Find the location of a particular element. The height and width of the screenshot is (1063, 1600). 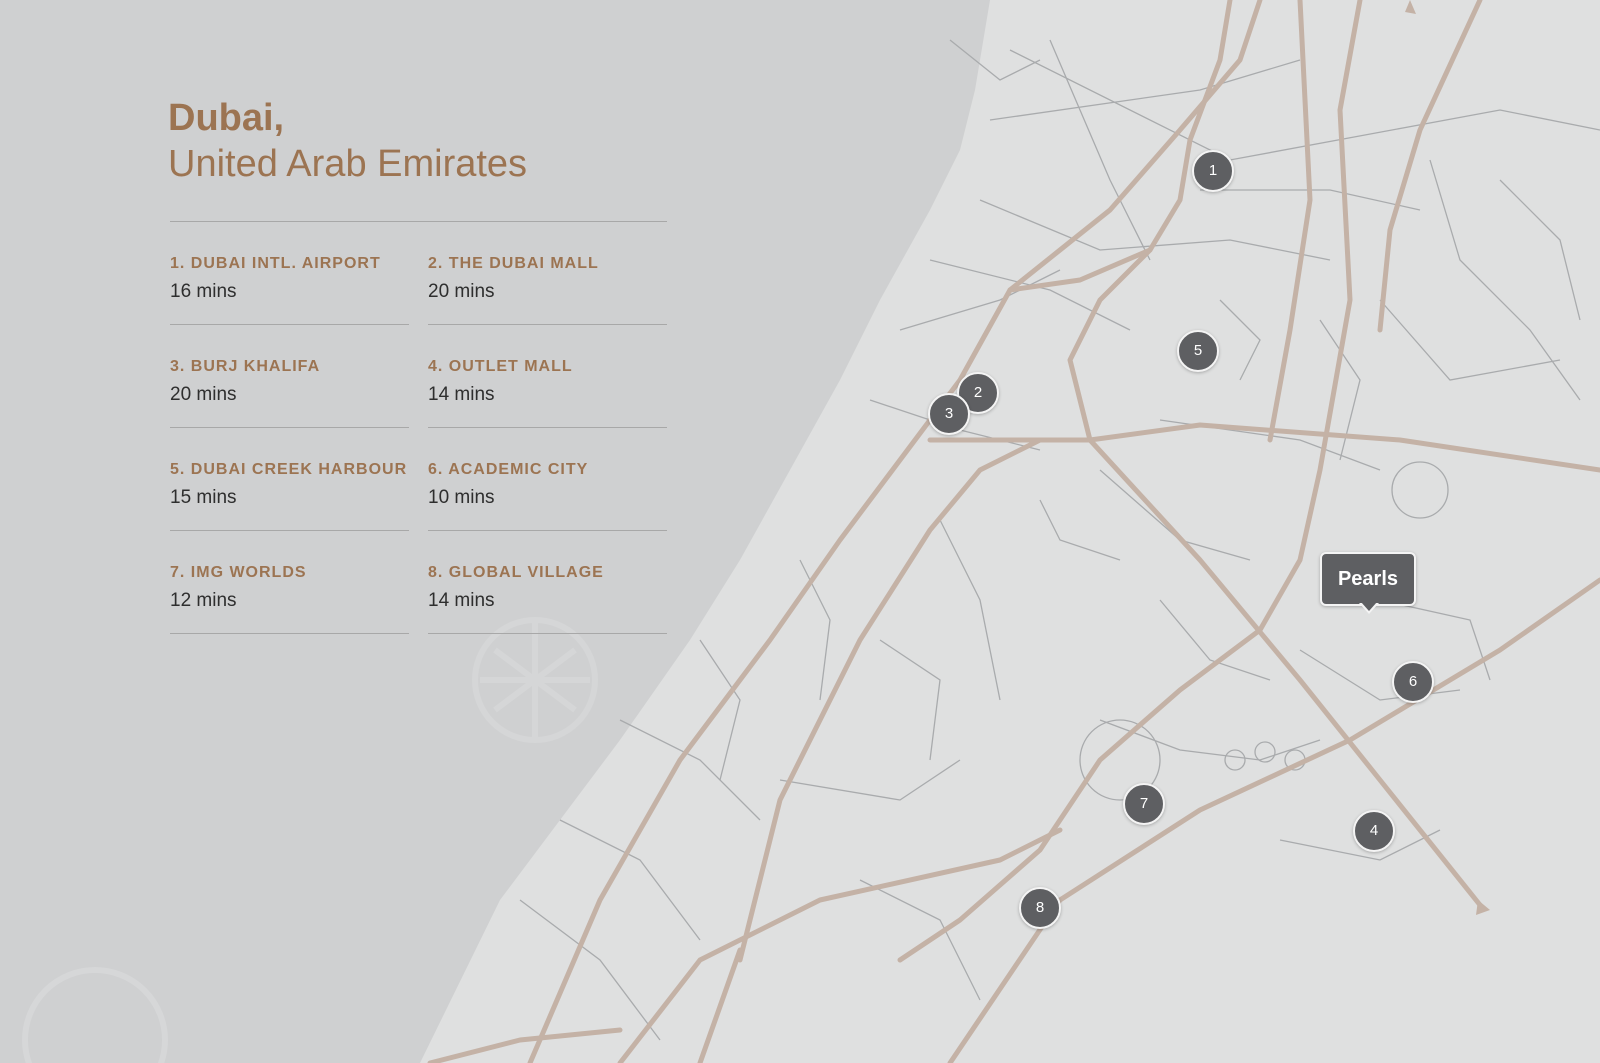

map-marker-3: 3 is located at coordinates (949, 414).